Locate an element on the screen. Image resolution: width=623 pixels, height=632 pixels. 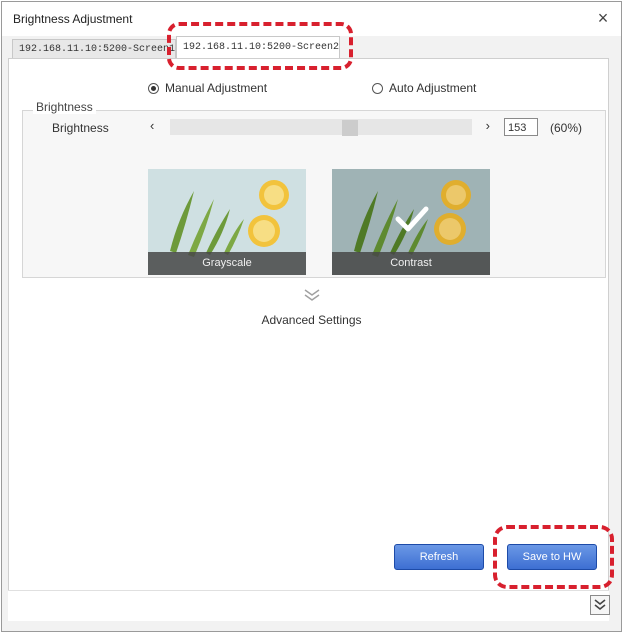
advanced-settings-toggle: Advanced Settings is located at coordinates (311, 320).